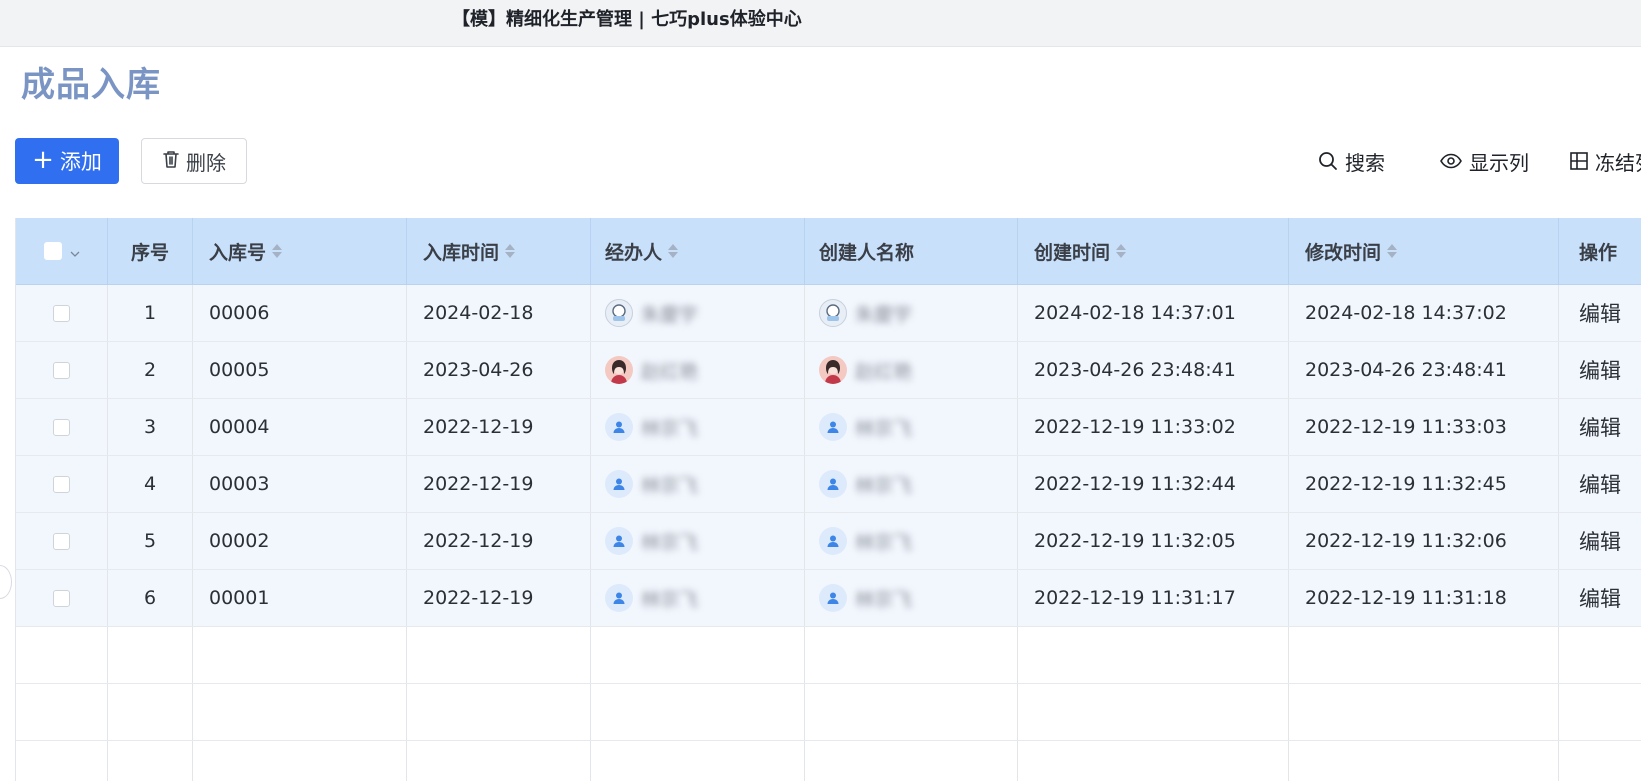 The height and width of the screenshot is (781, 1641). Describe the element at coordinates (300, 313) in the screenshot. I see `cell-no: 00006` at that location.